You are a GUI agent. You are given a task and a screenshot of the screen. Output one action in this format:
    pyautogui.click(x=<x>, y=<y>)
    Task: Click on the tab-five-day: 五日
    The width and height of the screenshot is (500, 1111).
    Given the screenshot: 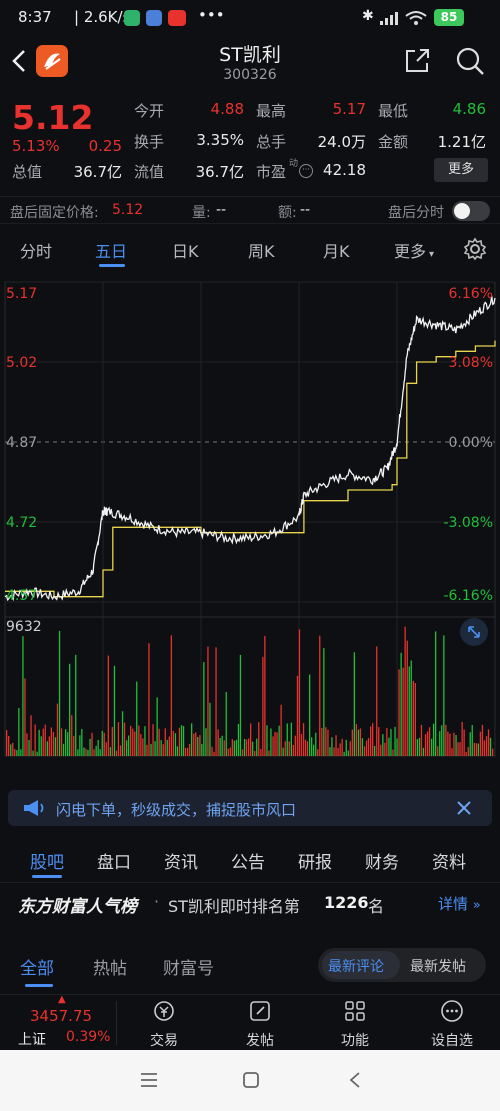 What is the action you would take?
    pyautogui.click(x=111, y=250)
    